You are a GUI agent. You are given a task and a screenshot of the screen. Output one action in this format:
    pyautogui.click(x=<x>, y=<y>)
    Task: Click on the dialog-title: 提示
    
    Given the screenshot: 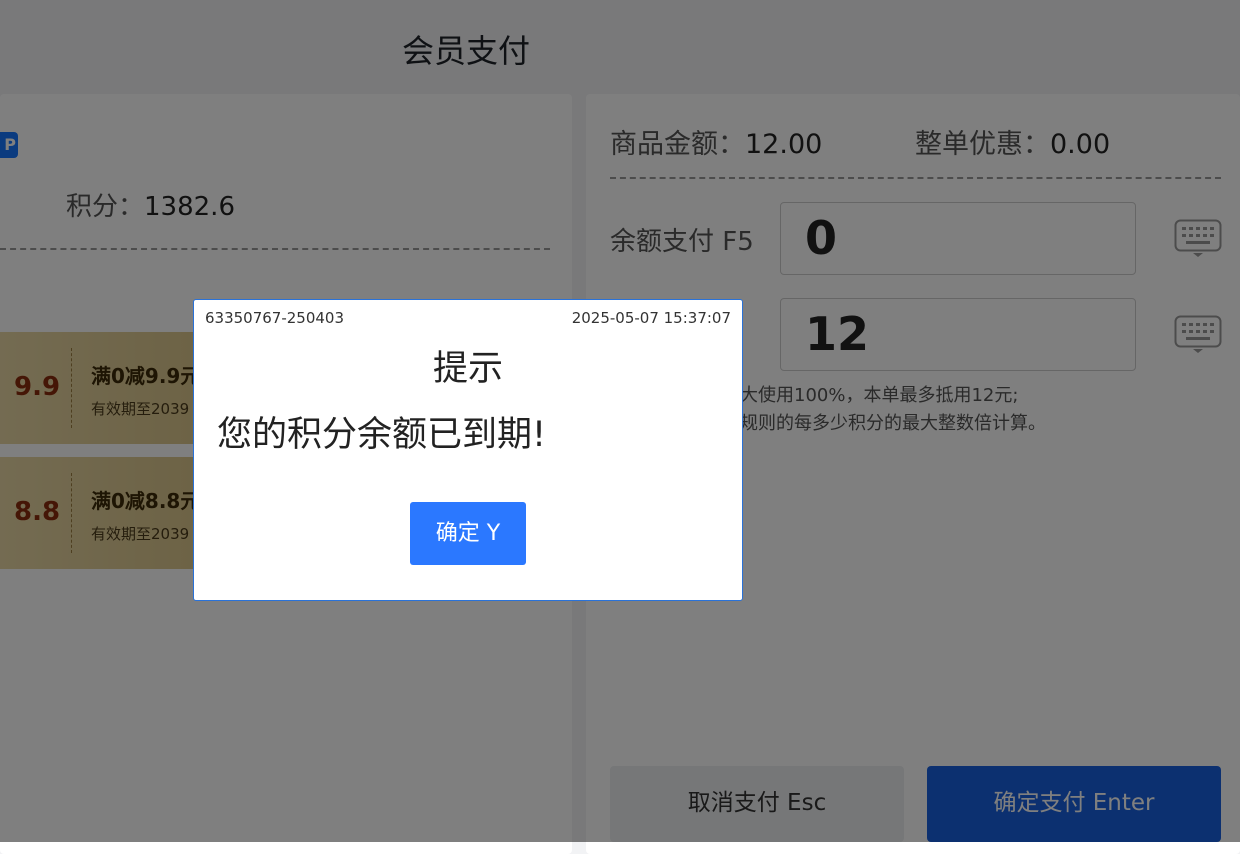 What is the action you would take?
    pyautogui.click(x=467, y=369)
    